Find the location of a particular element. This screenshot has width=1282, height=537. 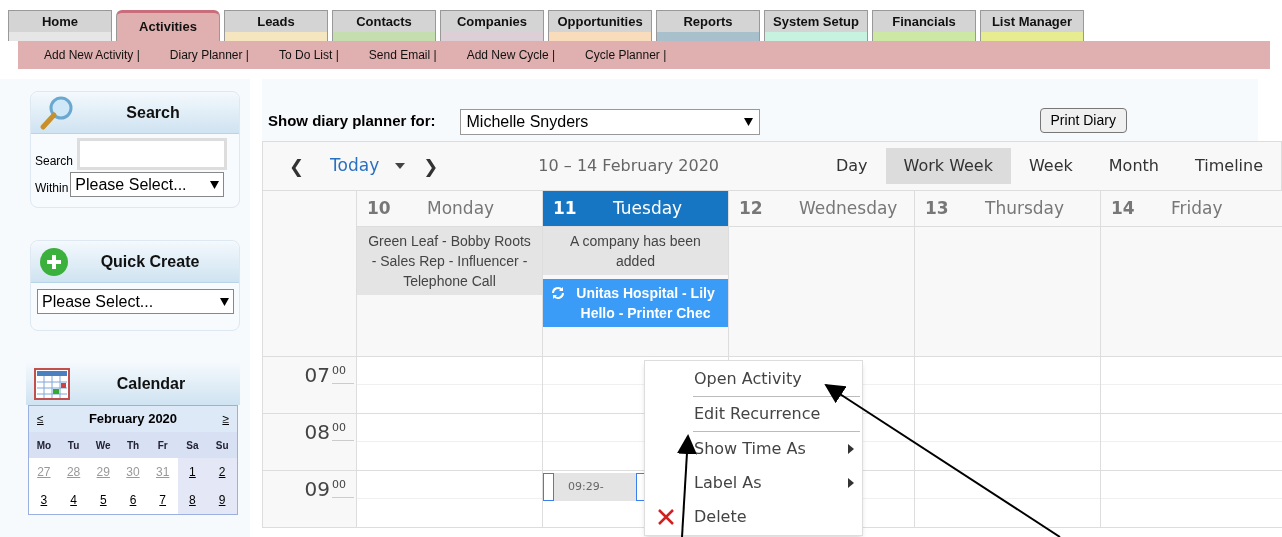

event-block: A company has been added is located at coordinates (635, 251).